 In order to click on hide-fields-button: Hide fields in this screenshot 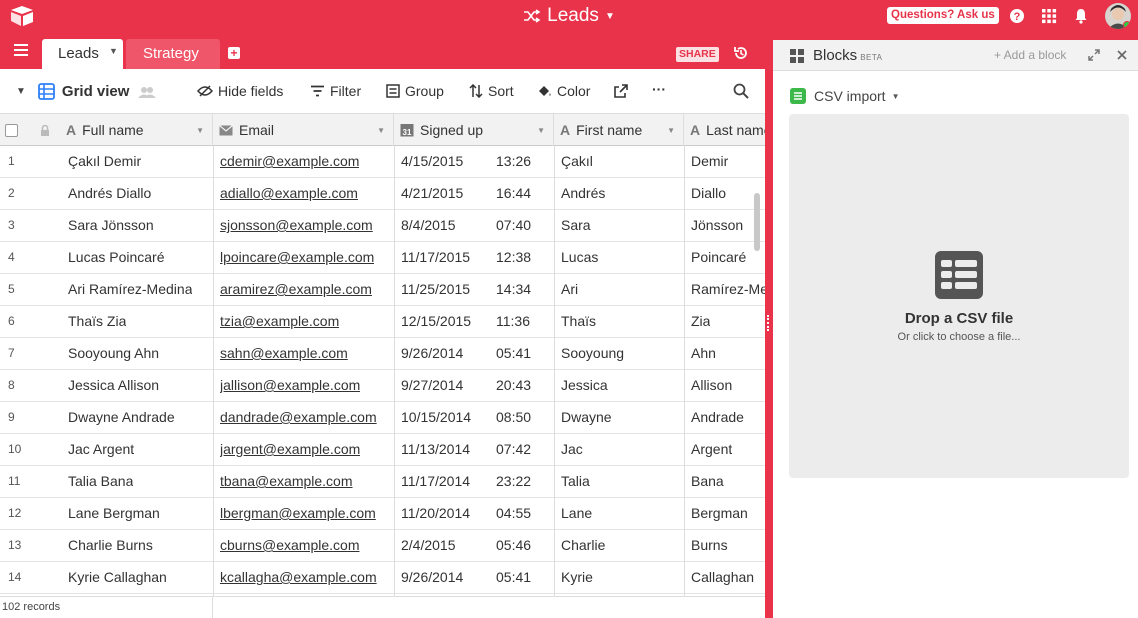, I will do `click(240, 91)`.